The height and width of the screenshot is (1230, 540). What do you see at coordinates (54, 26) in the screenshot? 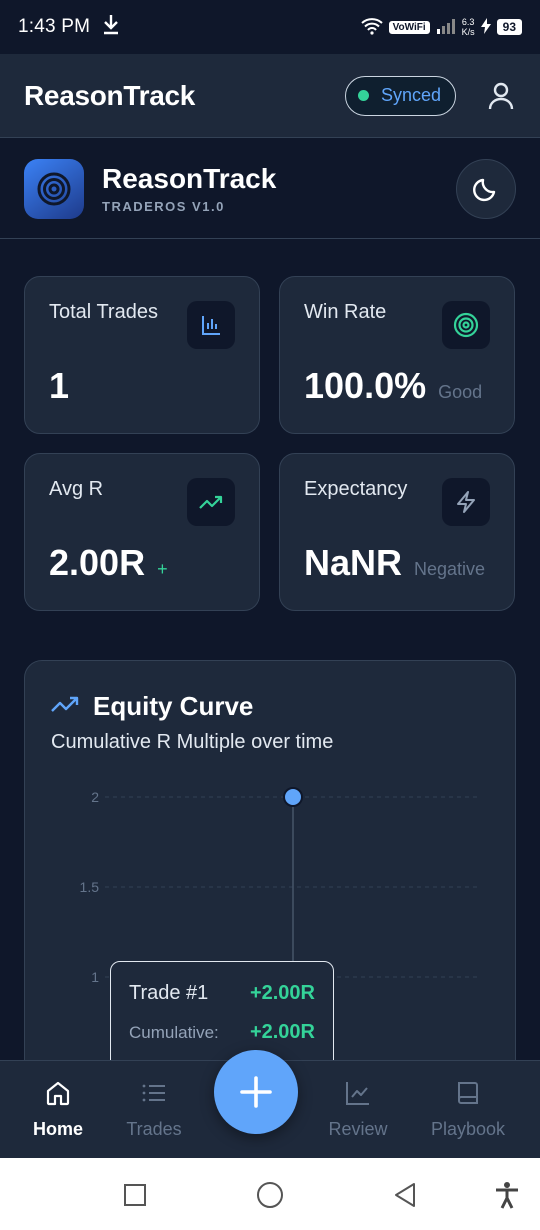
I see `status-time: 1:43 PM` at bounding box center [54, 26].